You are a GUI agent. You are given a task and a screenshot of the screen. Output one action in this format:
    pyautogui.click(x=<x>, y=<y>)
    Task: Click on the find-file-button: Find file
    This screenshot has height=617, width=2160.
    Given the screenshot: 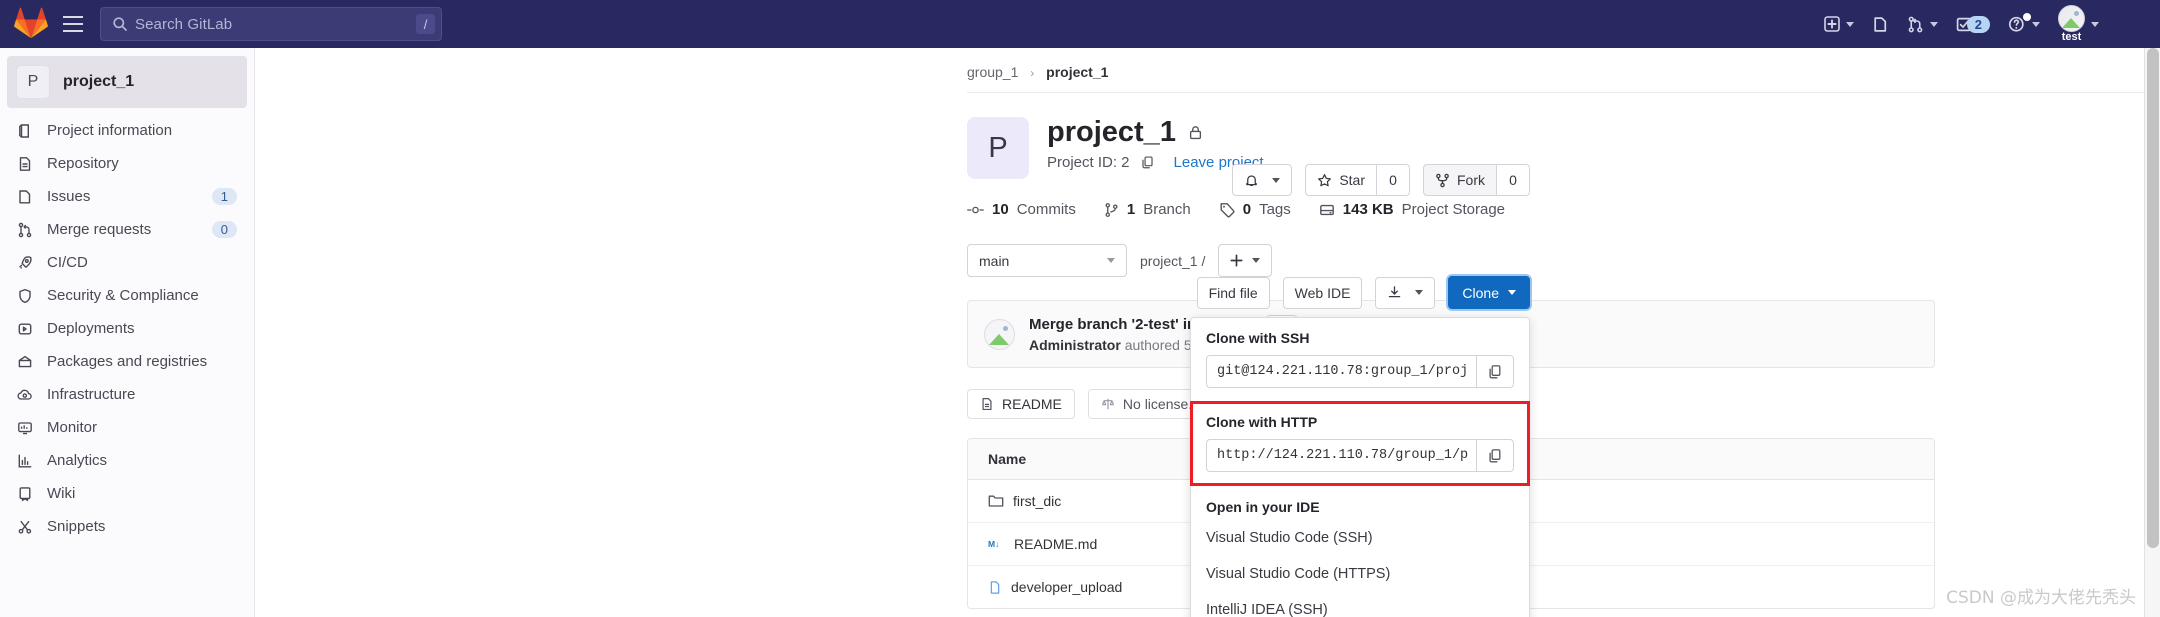 What is the action you would take?
    pyautogui.click(x=1233, y=292)
    